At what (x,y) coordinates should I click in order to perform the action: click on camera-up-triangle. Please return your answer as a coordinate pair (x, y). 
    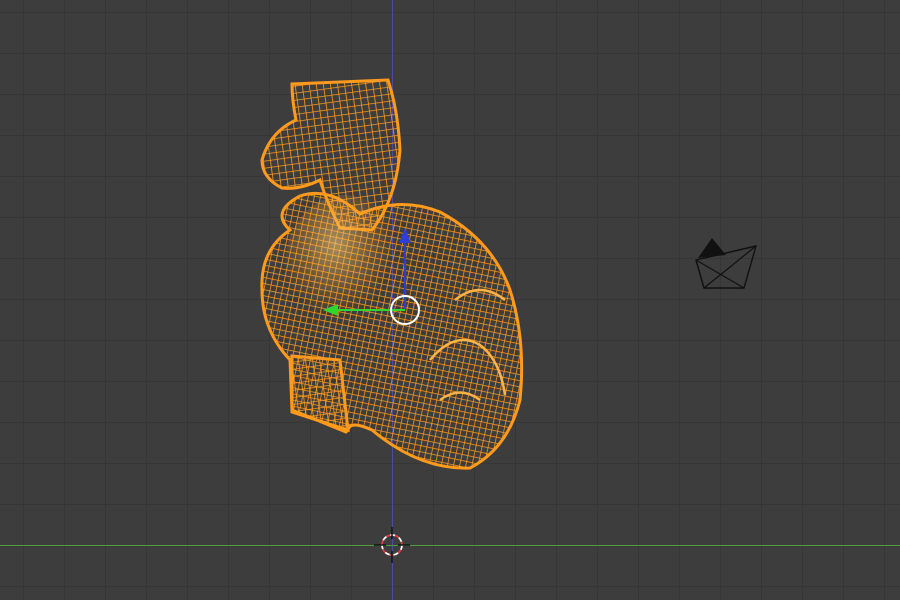
    Looking at the image, I should click on (712, 248).